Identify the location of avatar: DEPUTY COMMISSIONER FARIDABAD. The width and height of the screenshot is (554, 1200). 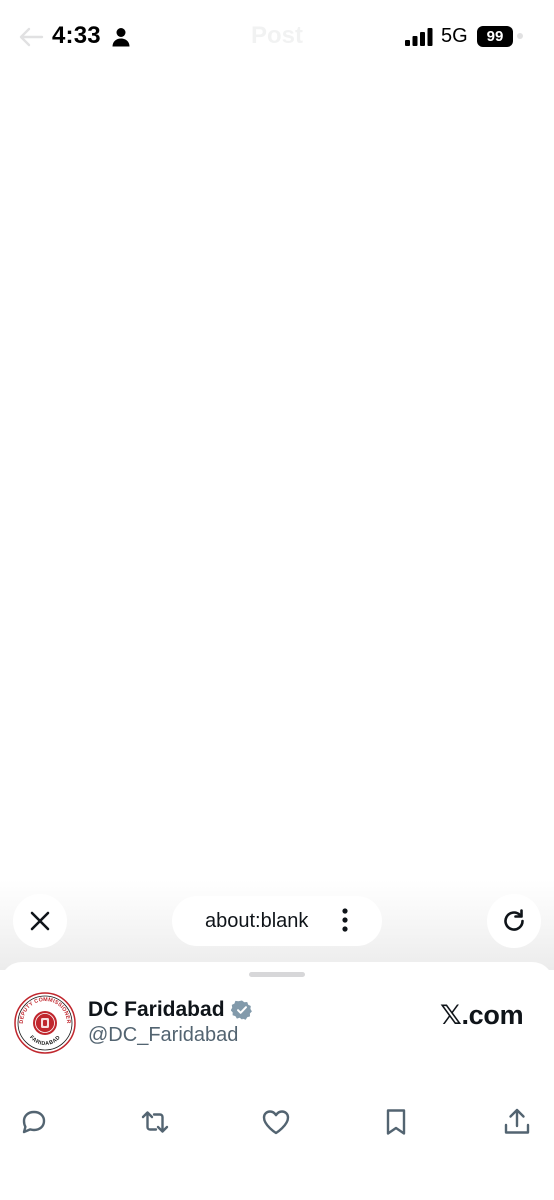
(45, 1023).